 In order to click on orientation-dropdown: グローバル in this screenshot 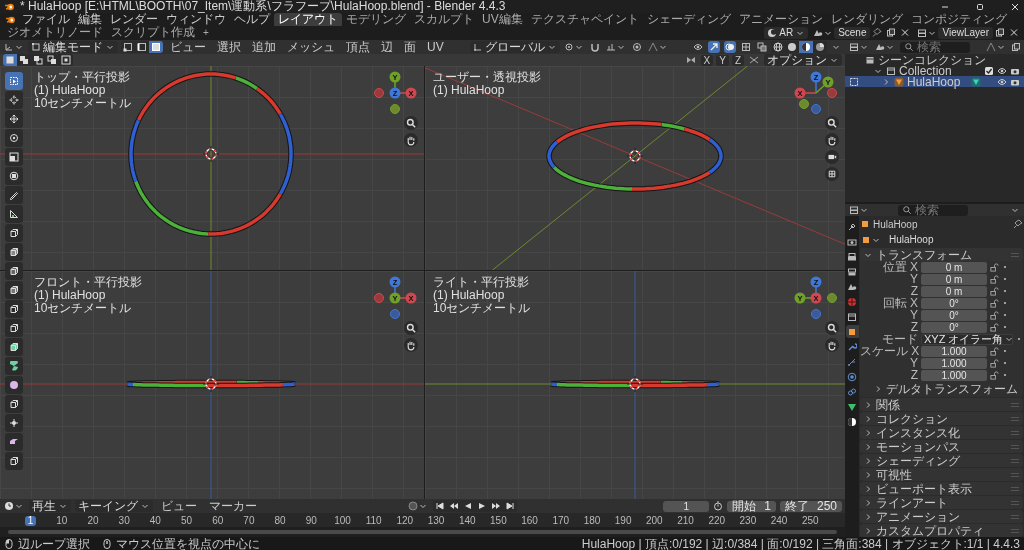, I will do `click(515, 47)`.